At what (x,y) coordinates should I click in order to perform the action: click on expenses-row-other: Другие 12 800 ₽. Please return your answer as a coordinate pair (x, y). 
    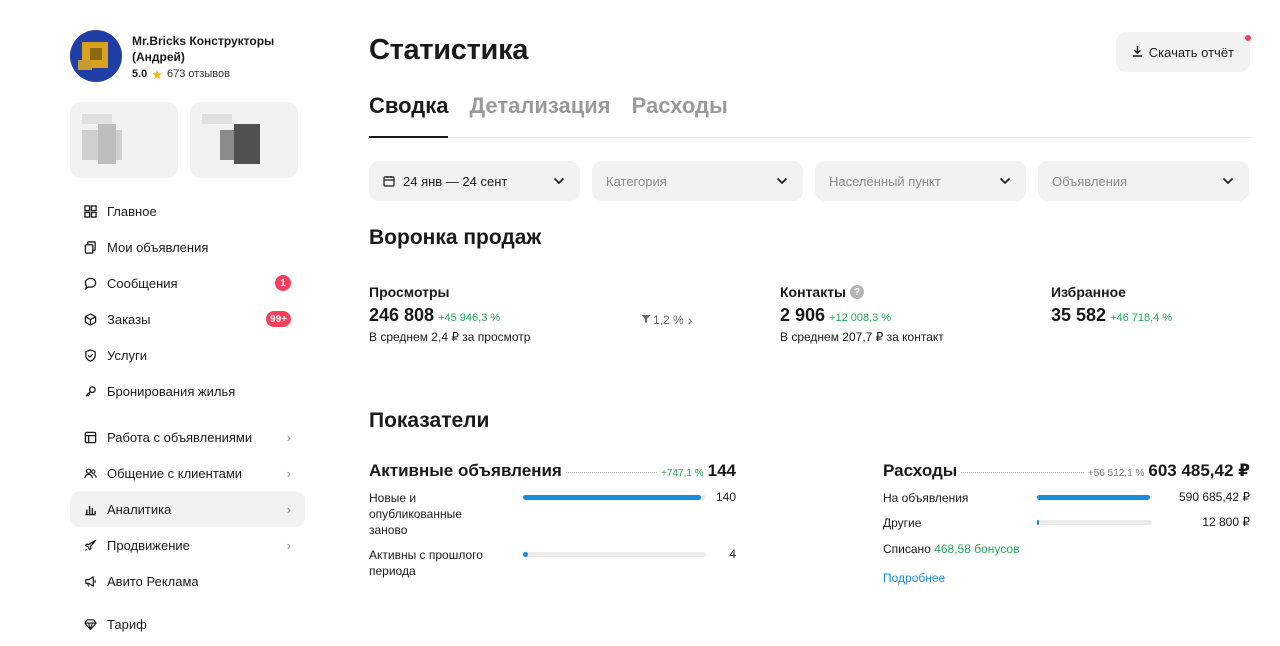
    Looking at the image, I should click on (1066, 523).